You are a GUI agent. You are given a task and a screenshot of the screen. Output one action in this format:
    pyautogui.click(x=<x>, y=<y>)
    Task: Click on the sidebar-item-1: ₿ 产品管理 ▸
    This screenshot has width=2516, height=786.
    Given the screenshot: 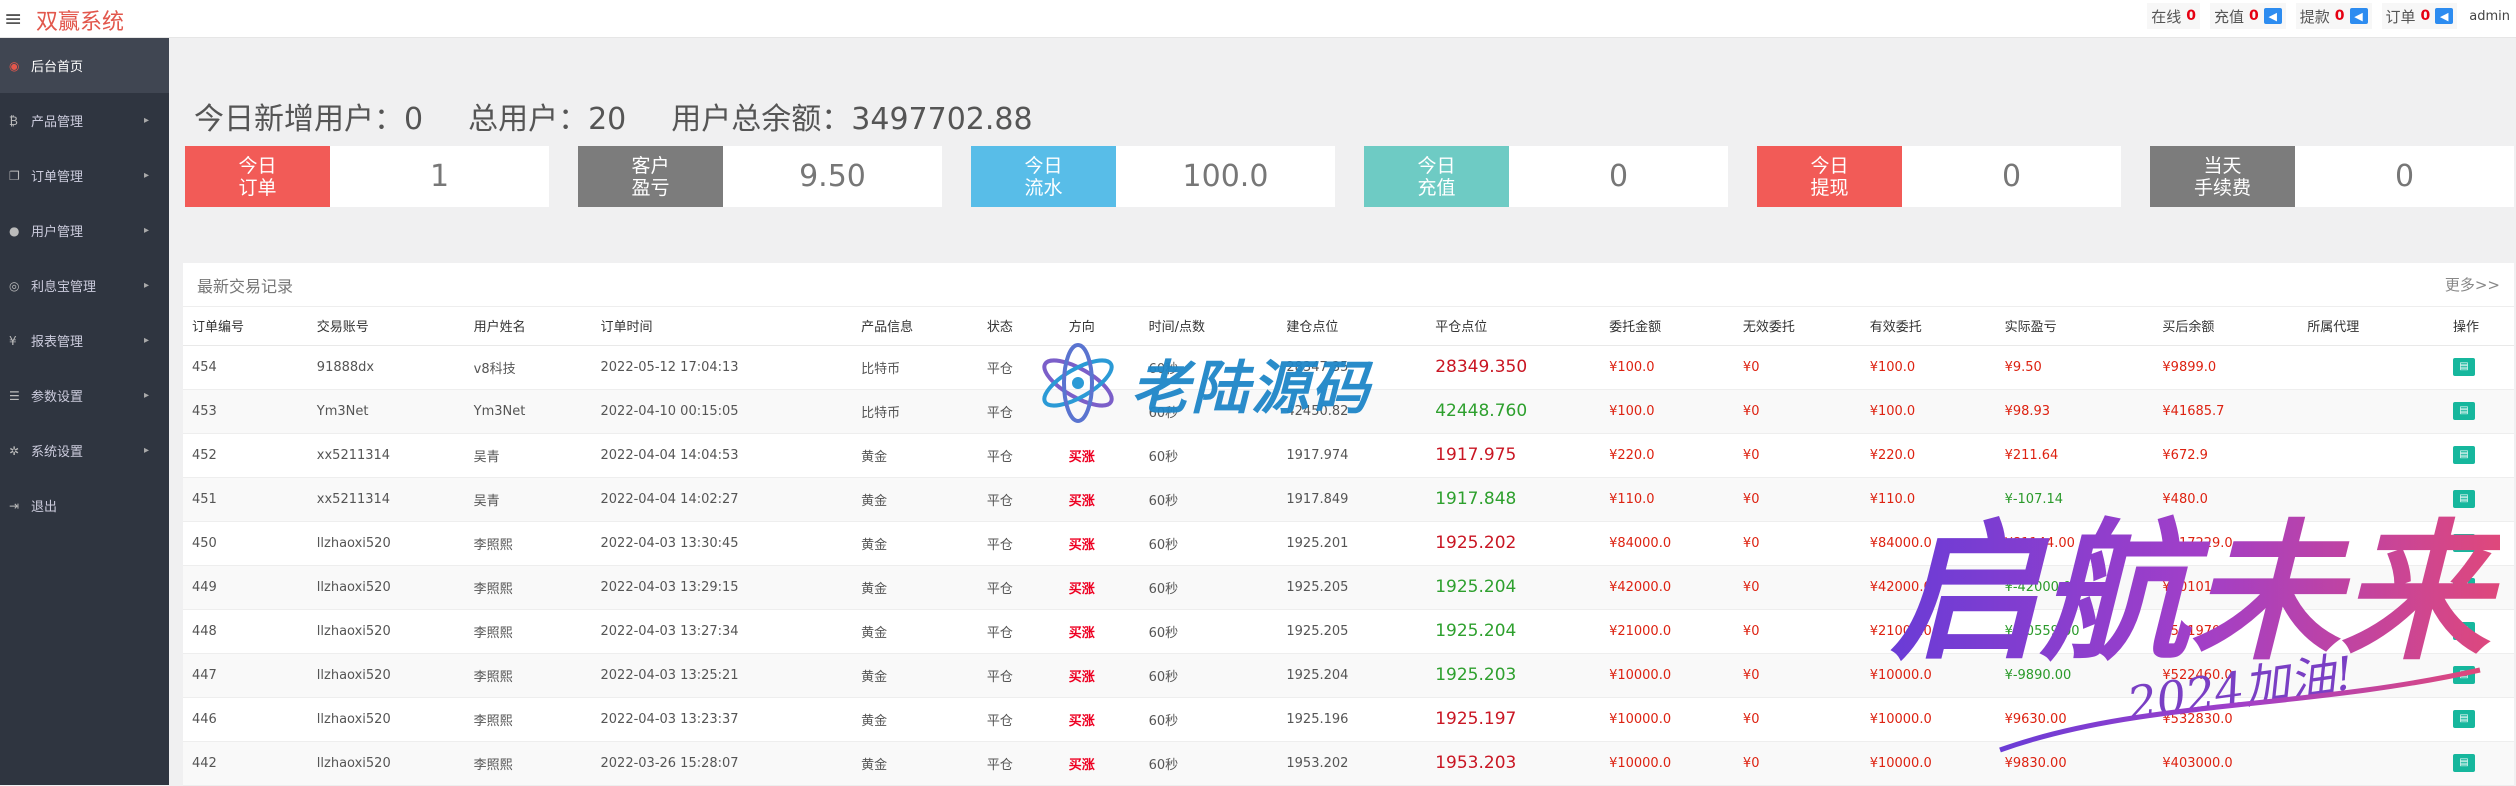 What is the action you would take?
    pyautogui.click(x=84, y=120)
    